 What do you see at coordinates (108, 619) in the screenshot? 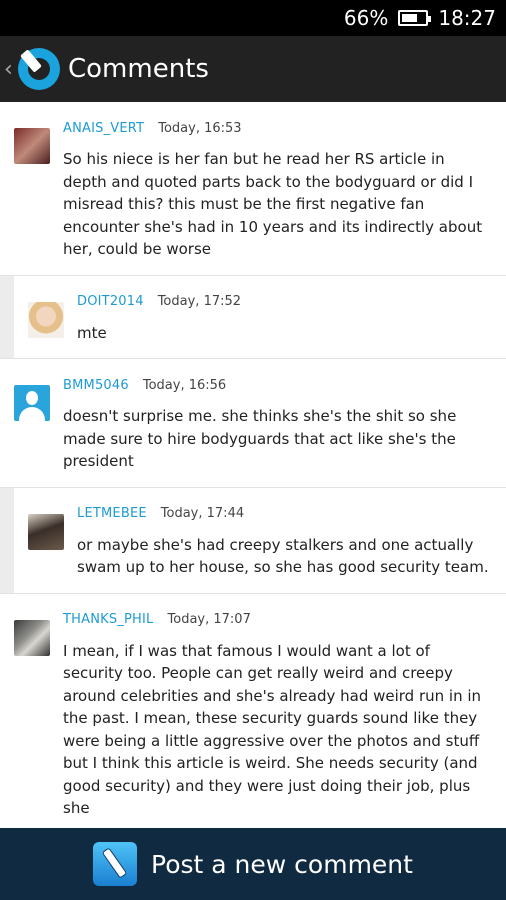
I see `comment-username: THANKS_PHIL` at bounding box center [108, 619].